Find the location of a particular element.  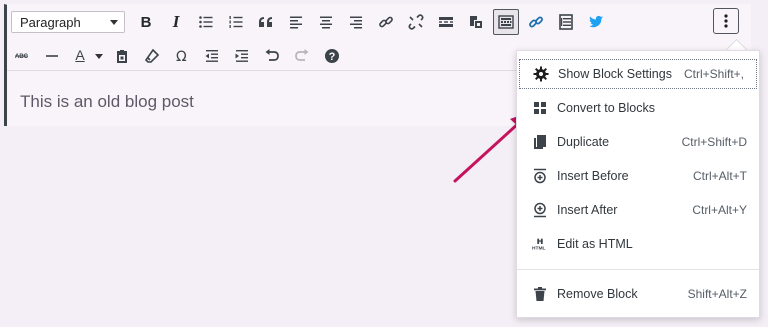

media-icon is located at coordinates (476, 22).